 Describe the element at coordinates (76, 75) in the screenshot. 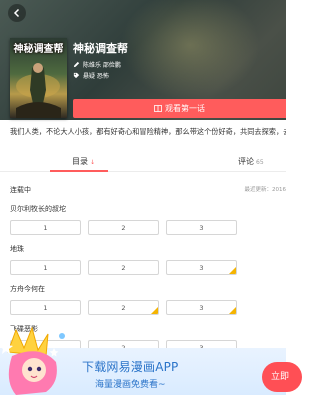

I see `tag-icon` at that location.